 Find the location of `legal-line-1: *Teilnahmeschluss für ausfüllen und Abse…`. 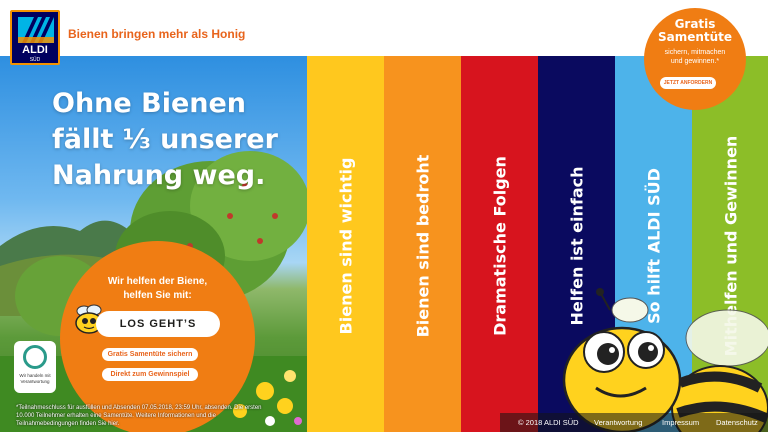

legal-line-1: *Teilnahmeschluss für ausfüllen und Abse… is located at coordinates (139, 408).